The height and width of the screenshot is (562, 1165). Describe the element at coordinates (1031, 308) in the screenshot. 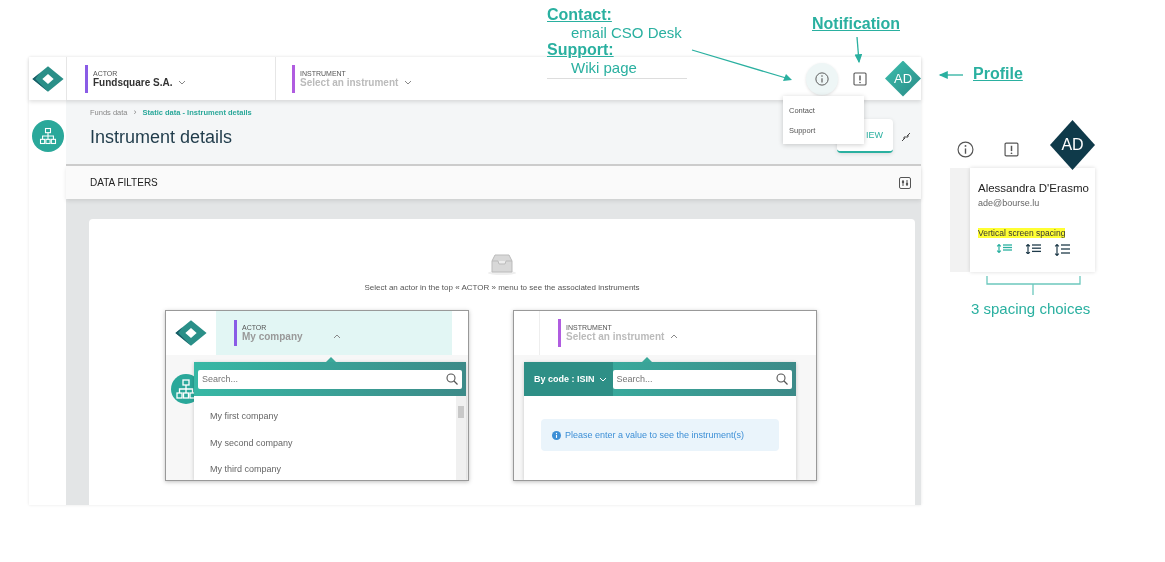

I see `annotation-text: 3 spacing choices` at that location.